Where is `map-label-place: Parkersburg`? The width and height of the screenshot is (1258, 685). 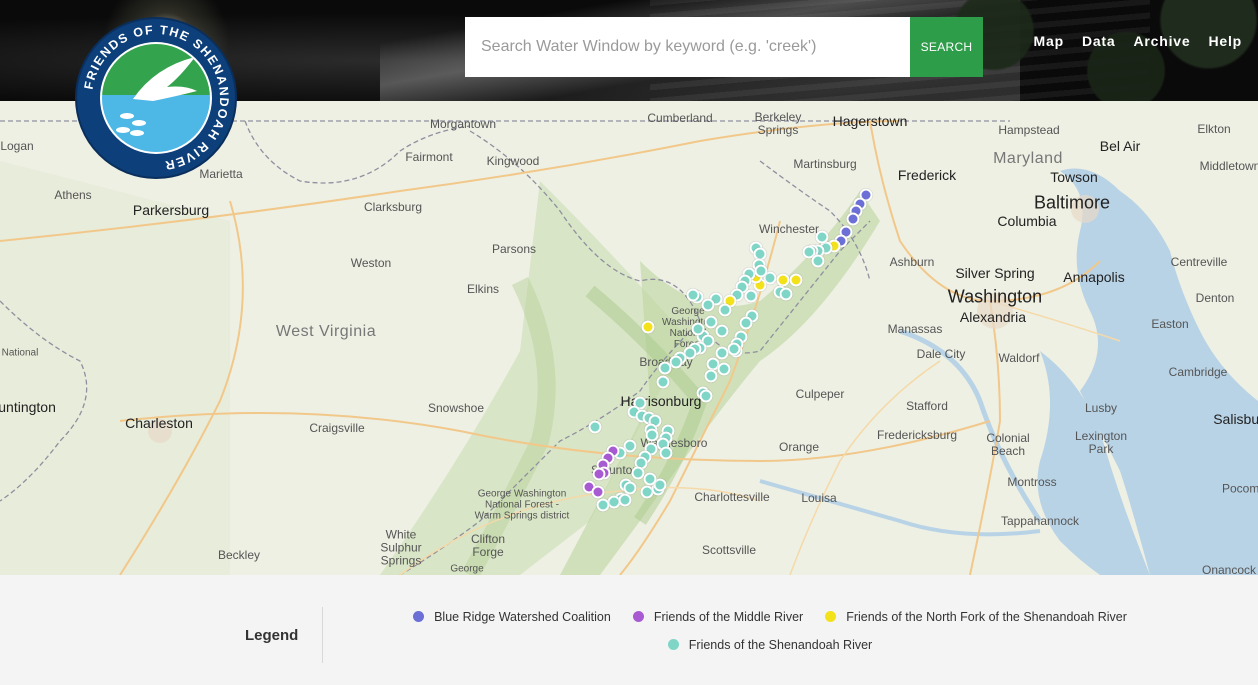
map-label-place: Parkersburg is located at coordinates (171, 210).